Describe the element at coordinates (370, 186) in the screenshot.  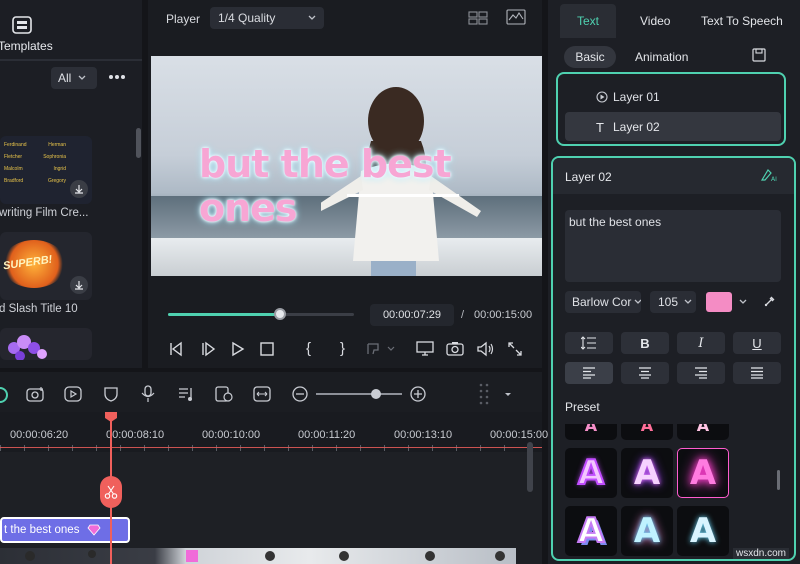
I see `overlay-text: but the best ones` at that location.